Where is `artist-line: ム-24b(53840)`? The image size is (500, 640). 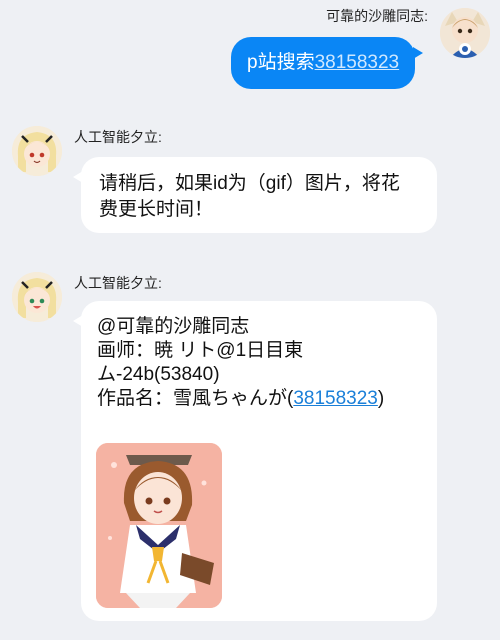 artist-line: ム-24b(53840) is located at coordinates (158, 374).